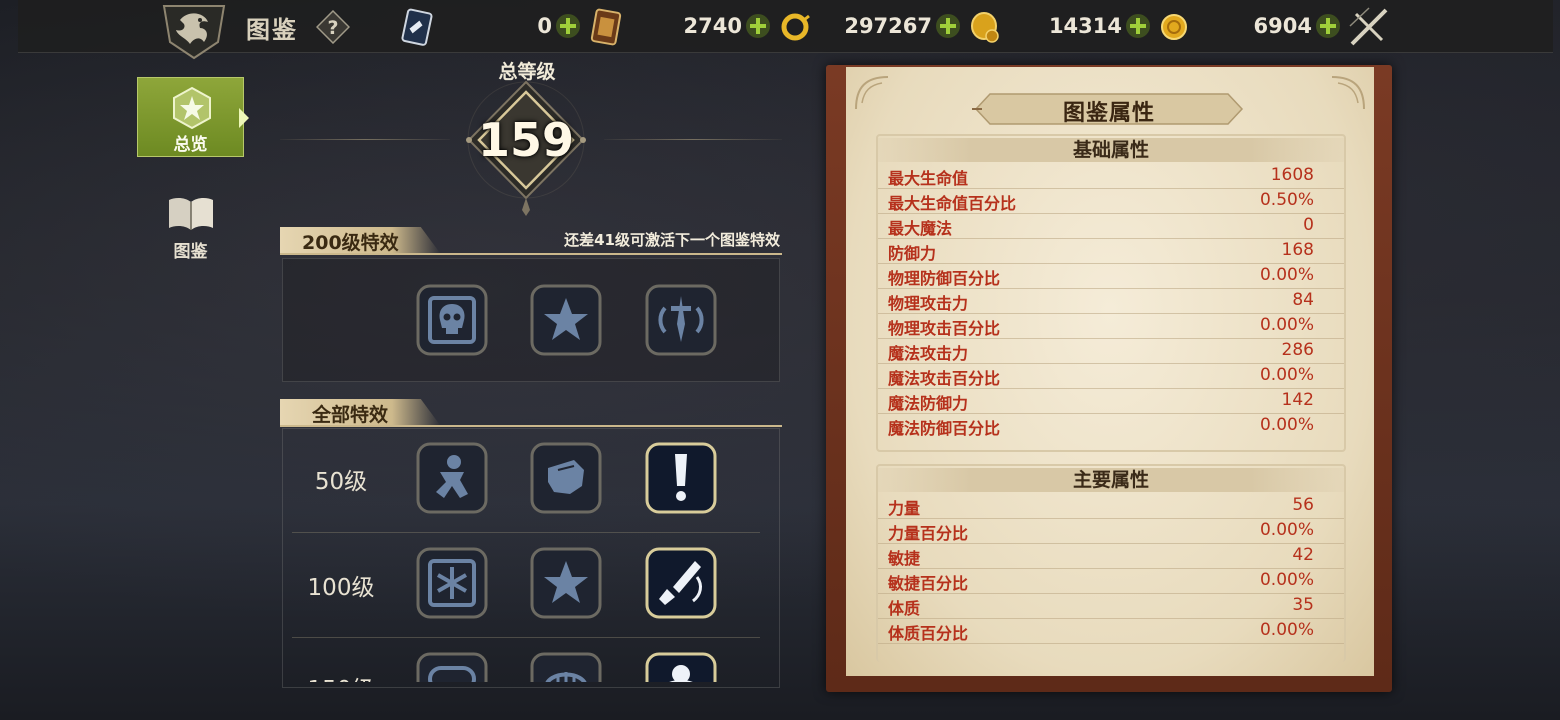 The image size is (1560, 720). What do you see at coordinates (1111, 276) in the screenshot?
I see `attr-row: 物理防御百分比 0.00%` at bounding box center [1111, 276].